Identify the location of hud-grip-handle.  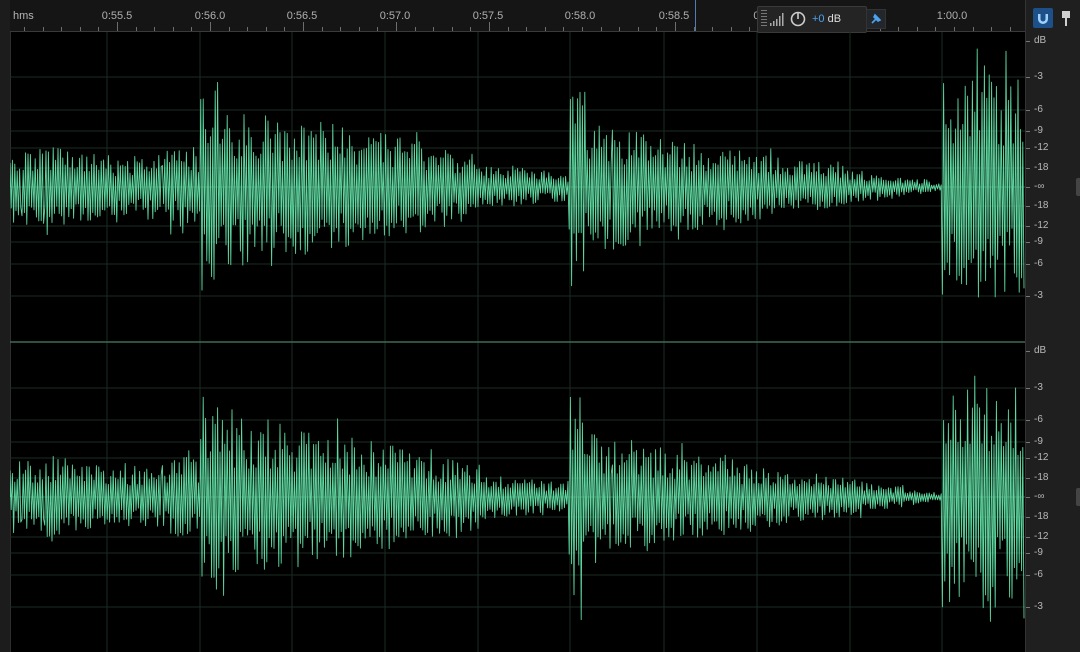
(764, 19).